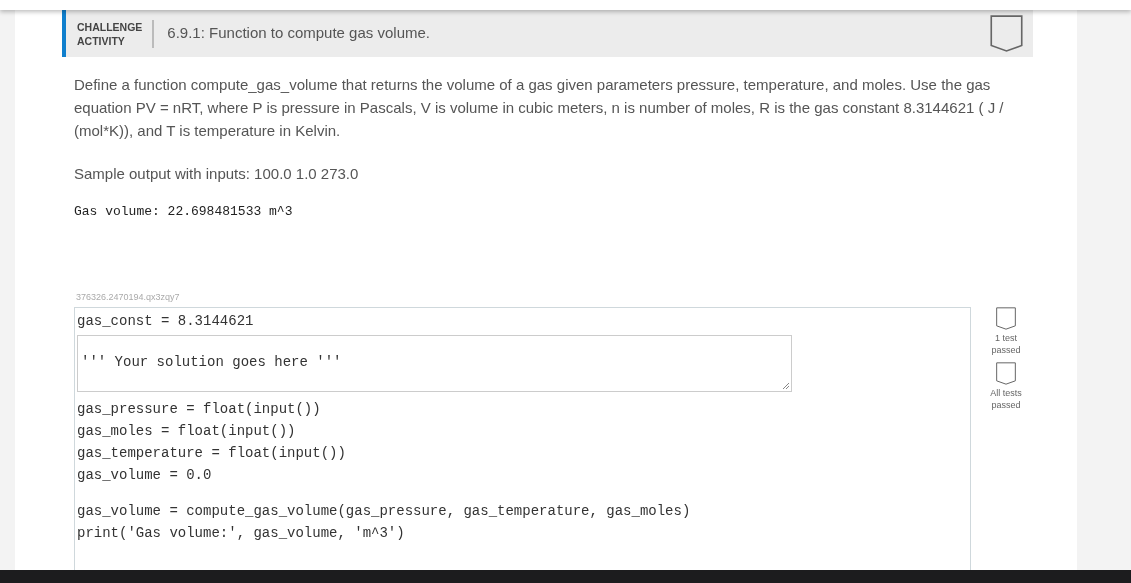 The height and width of the screenshot is (583, 1131). What do you see at coordinates (128, 297) in the screenshot?
I see `activity-id: 376326.2470194.qx3zqy7` at bounding box center [128, 297].